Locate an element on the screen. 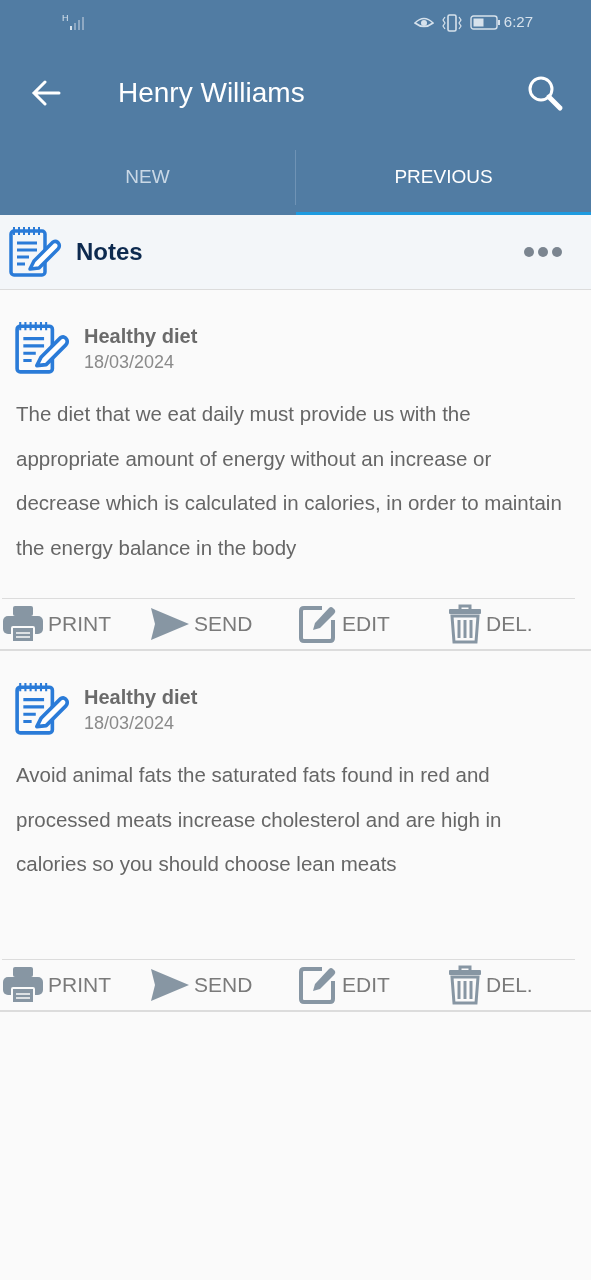 The width and height of the screenshot is (591, 1280). tab: NEW is located at coordinates (147, 177).